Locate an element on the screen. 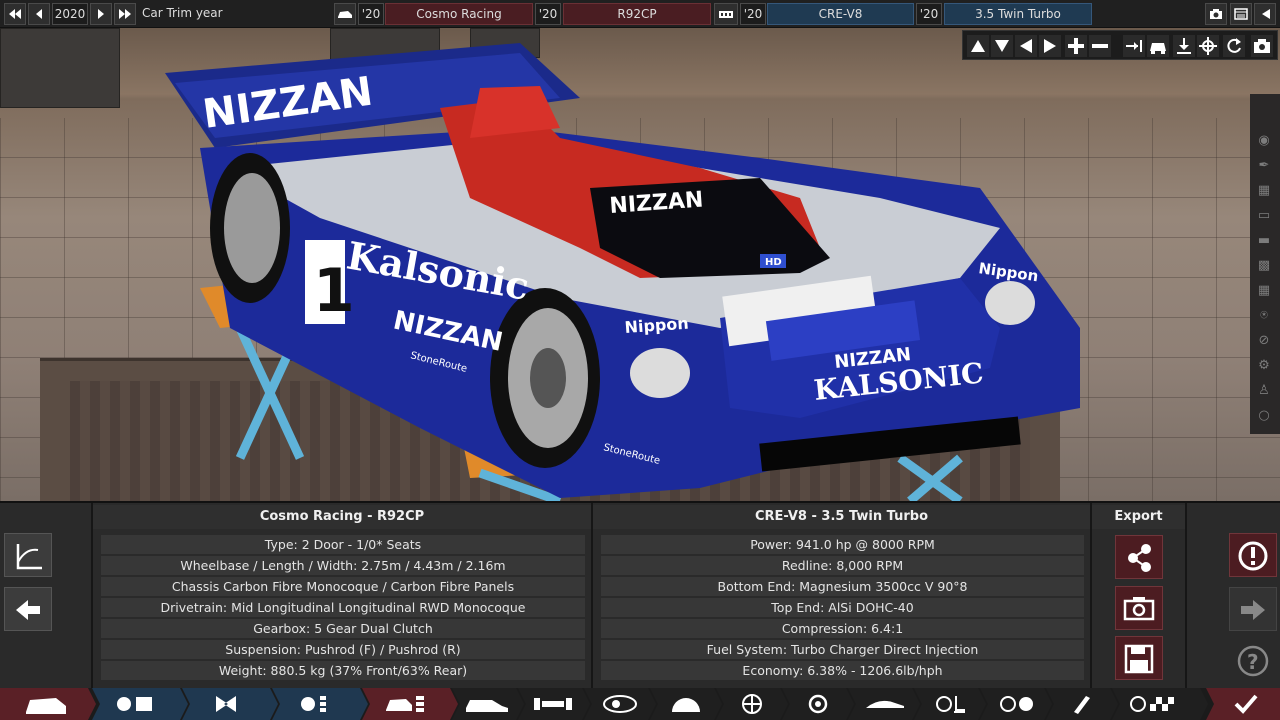  reset-view-button is located at coordinates (1234, 46).